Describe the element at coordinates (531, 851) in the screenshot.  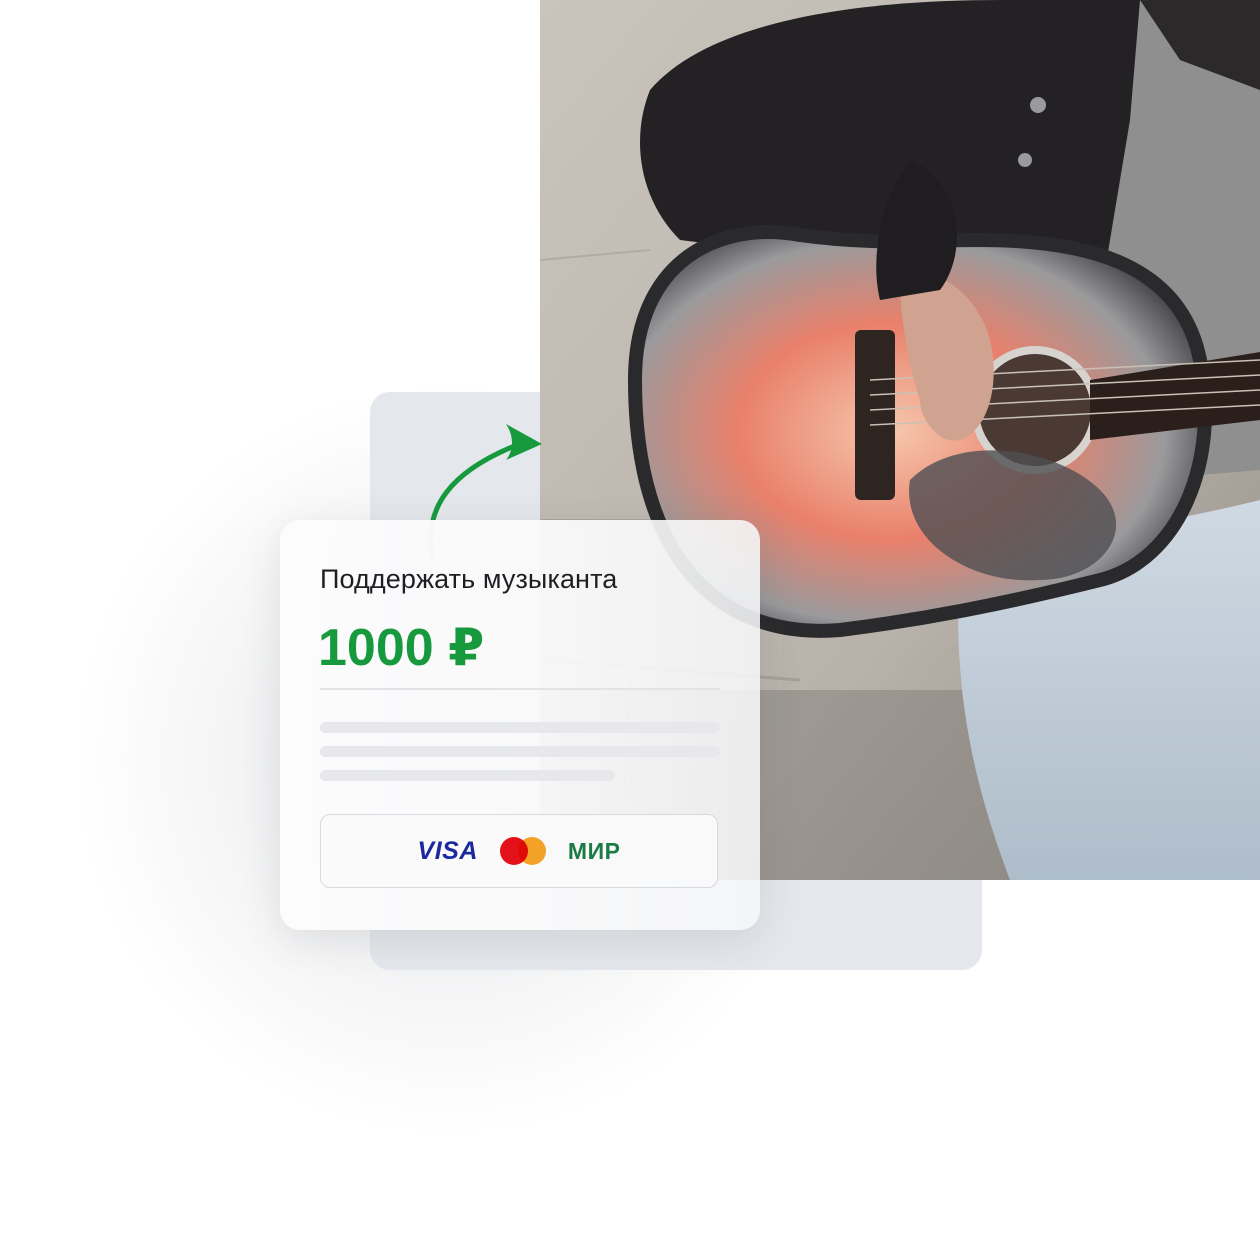
I see `mastercard-orange-circle` at that location.